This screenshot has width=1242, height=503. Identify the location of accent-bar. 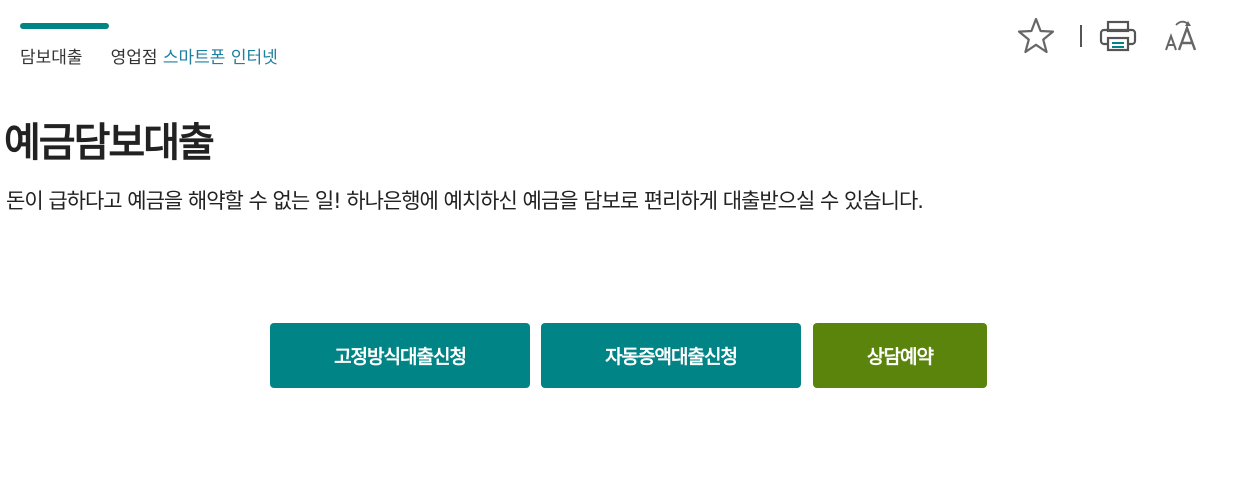
(64, 26).